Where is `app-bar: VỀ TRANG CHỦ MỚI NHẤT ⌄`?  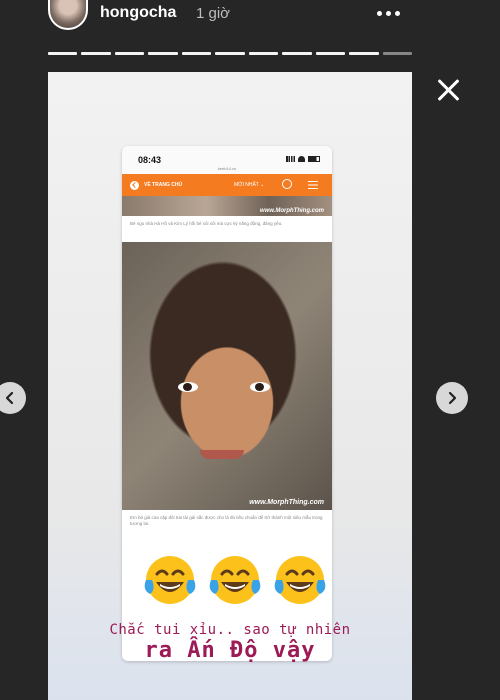 app-bar: VỀ TRANG CHỦ MỚI NHẤT ⌄ is located at coordinates (227, 185).